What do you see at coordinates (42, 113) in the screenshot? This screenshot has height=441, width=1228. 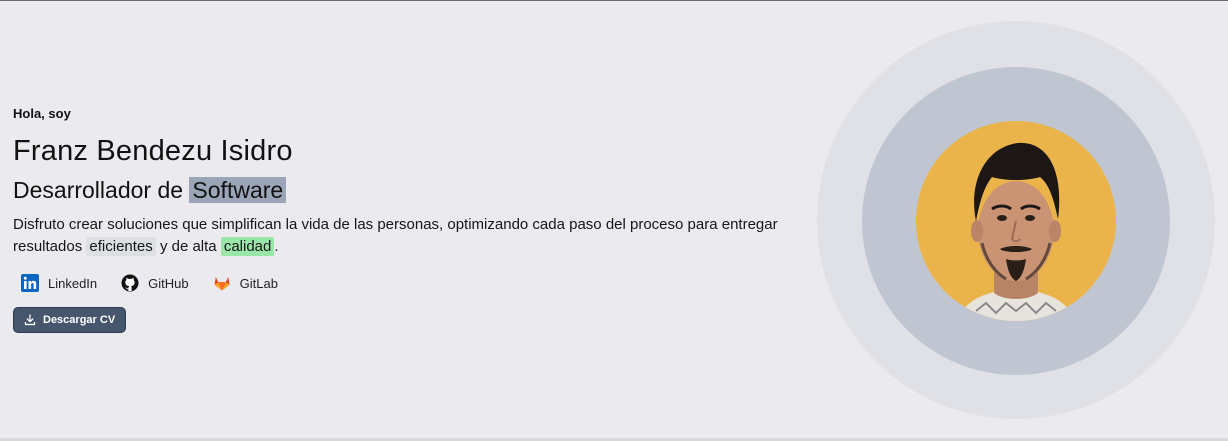 I see `greeting: Hola, soy` at bounding box center [42, 113].